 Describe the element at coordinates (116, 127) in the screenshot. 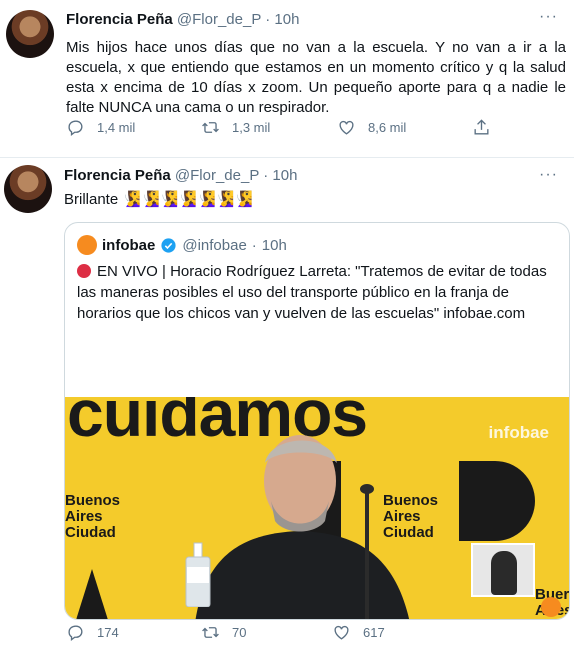

I see `reply-count: 1,4 mil` at that location.